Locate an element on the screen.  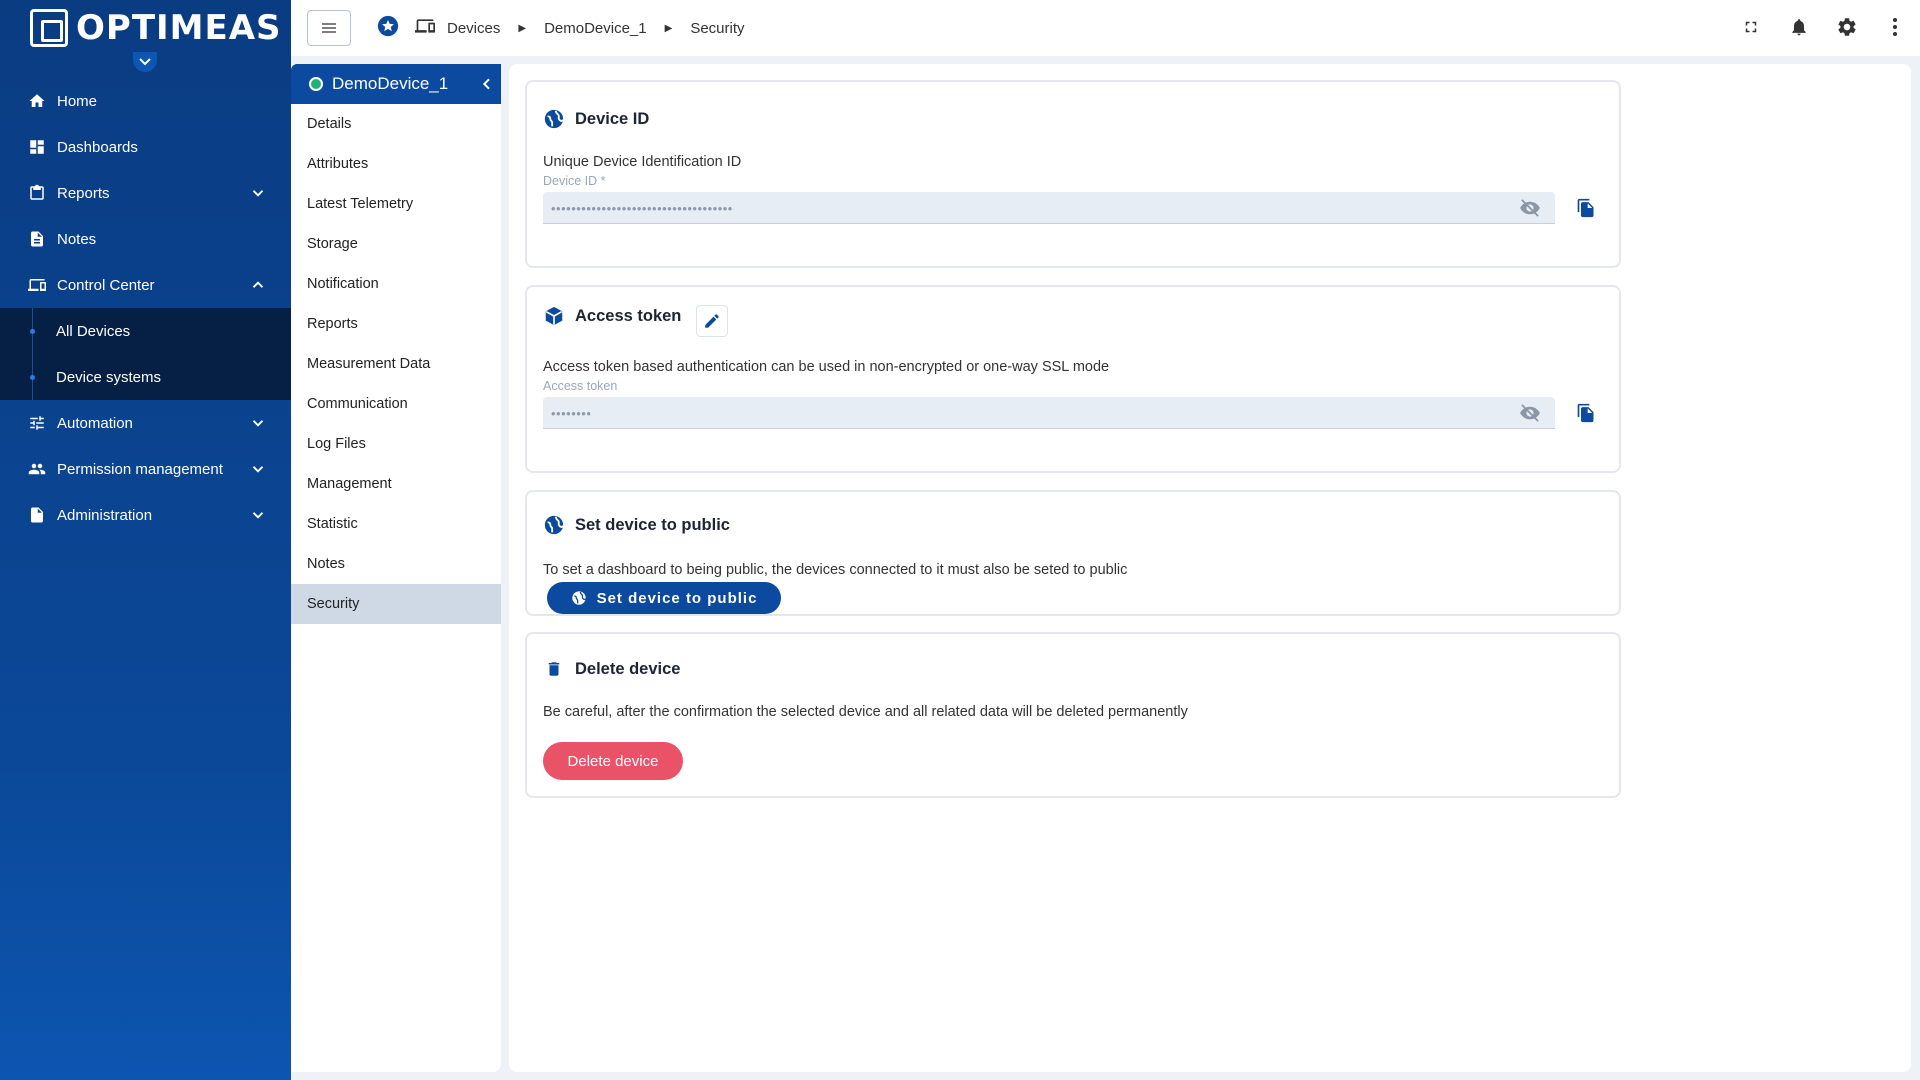
card-description: Unique Device Identification ID is located at coordinates (642, 162).